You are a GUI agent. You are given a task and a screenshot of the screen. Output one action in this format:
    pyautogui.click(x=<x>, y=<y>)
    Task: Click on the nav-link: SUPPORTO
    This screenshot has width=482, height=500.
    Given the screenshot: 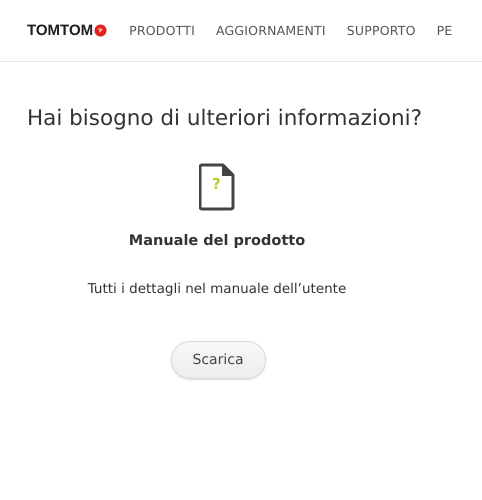 What is the action you would take?
    pyautogui.click(x=381, y=30)
    